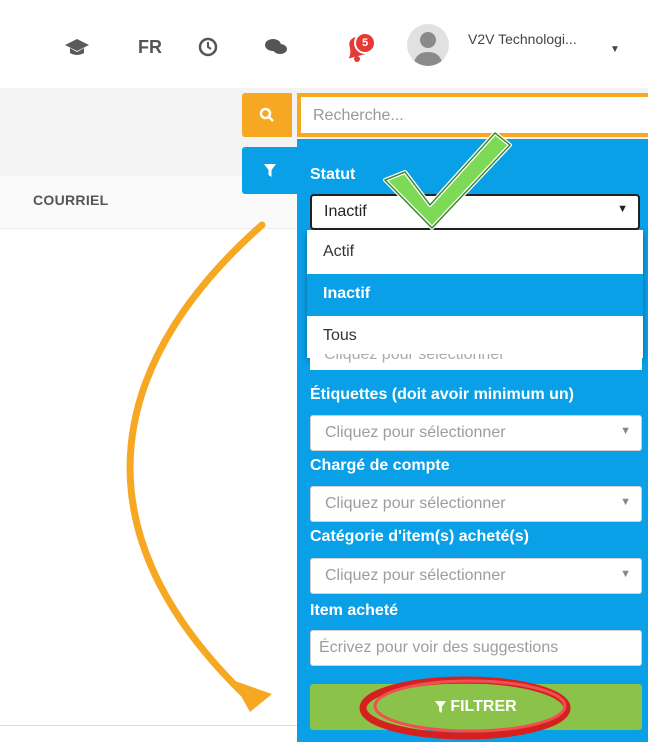  Describe the element at coordinates (380, 465) in the screenshot. I see `charge-compte-label: Chargé de compte` at that location.